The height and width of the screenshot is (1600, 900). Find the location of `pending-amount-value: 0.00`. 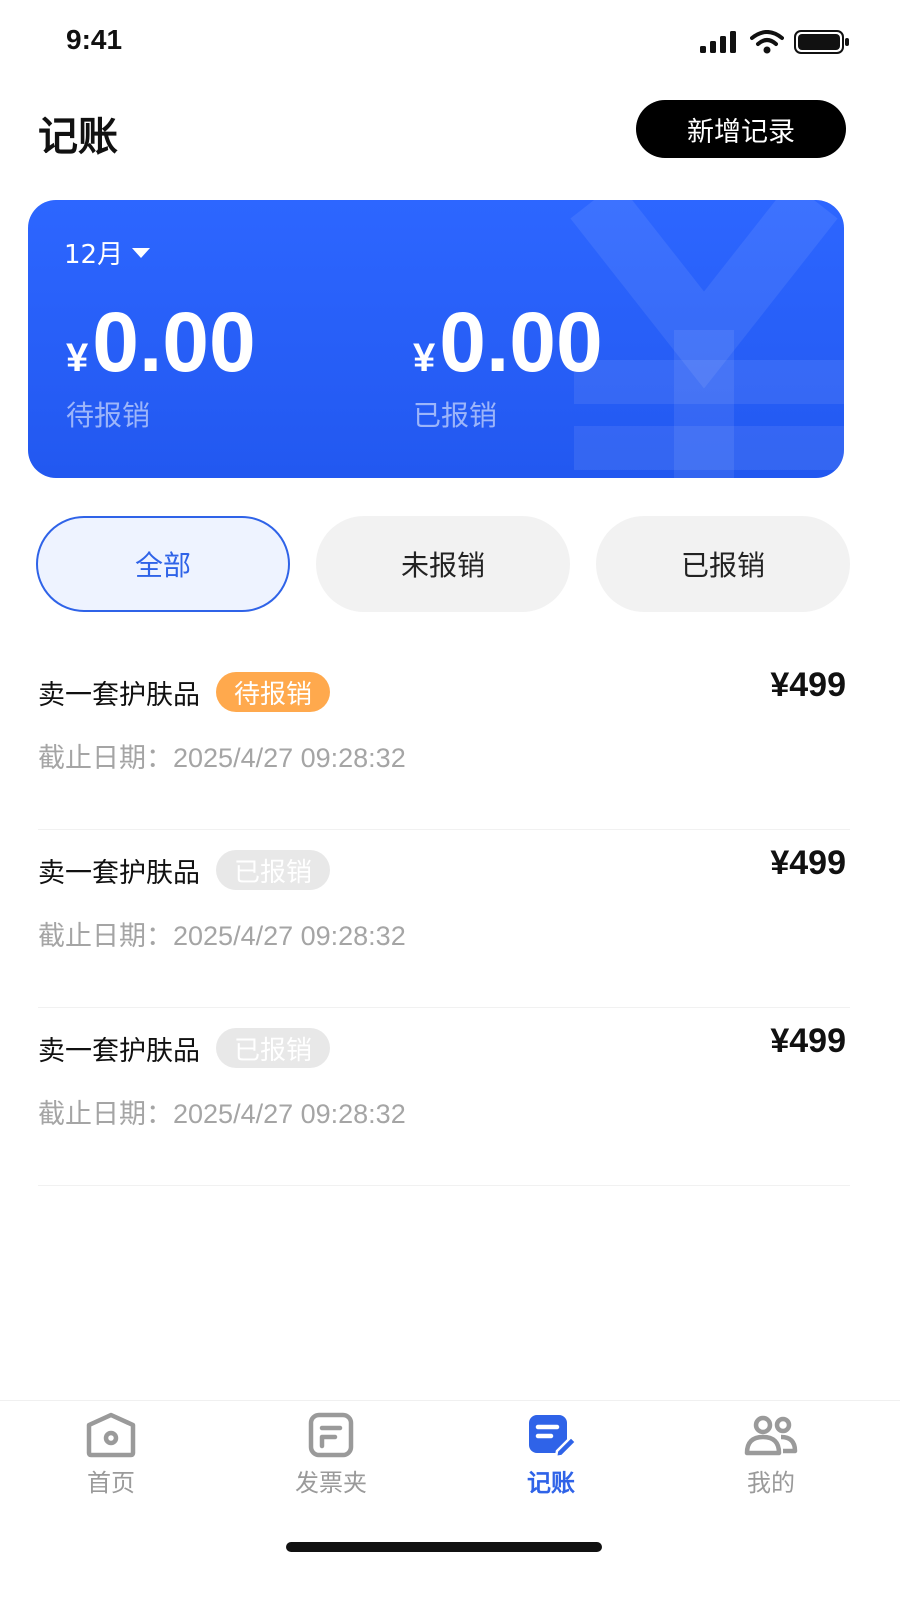

pending-amount-value: 0.00 is located at coordinates (174, 342).